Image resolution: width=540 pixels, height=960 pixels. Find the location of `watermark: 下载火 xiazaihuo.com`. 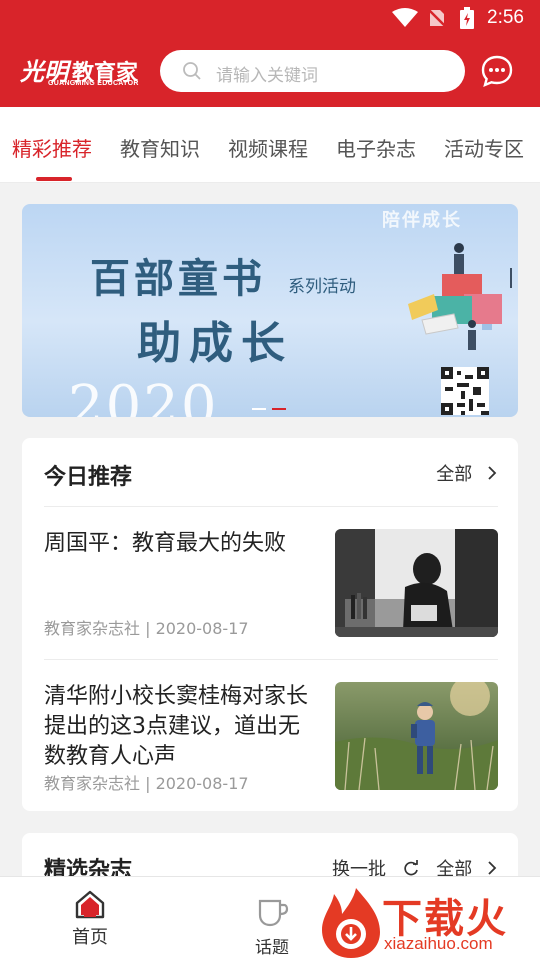

watermark: 下载火 xiazaihuo.com is located at coordinates (429, 923).